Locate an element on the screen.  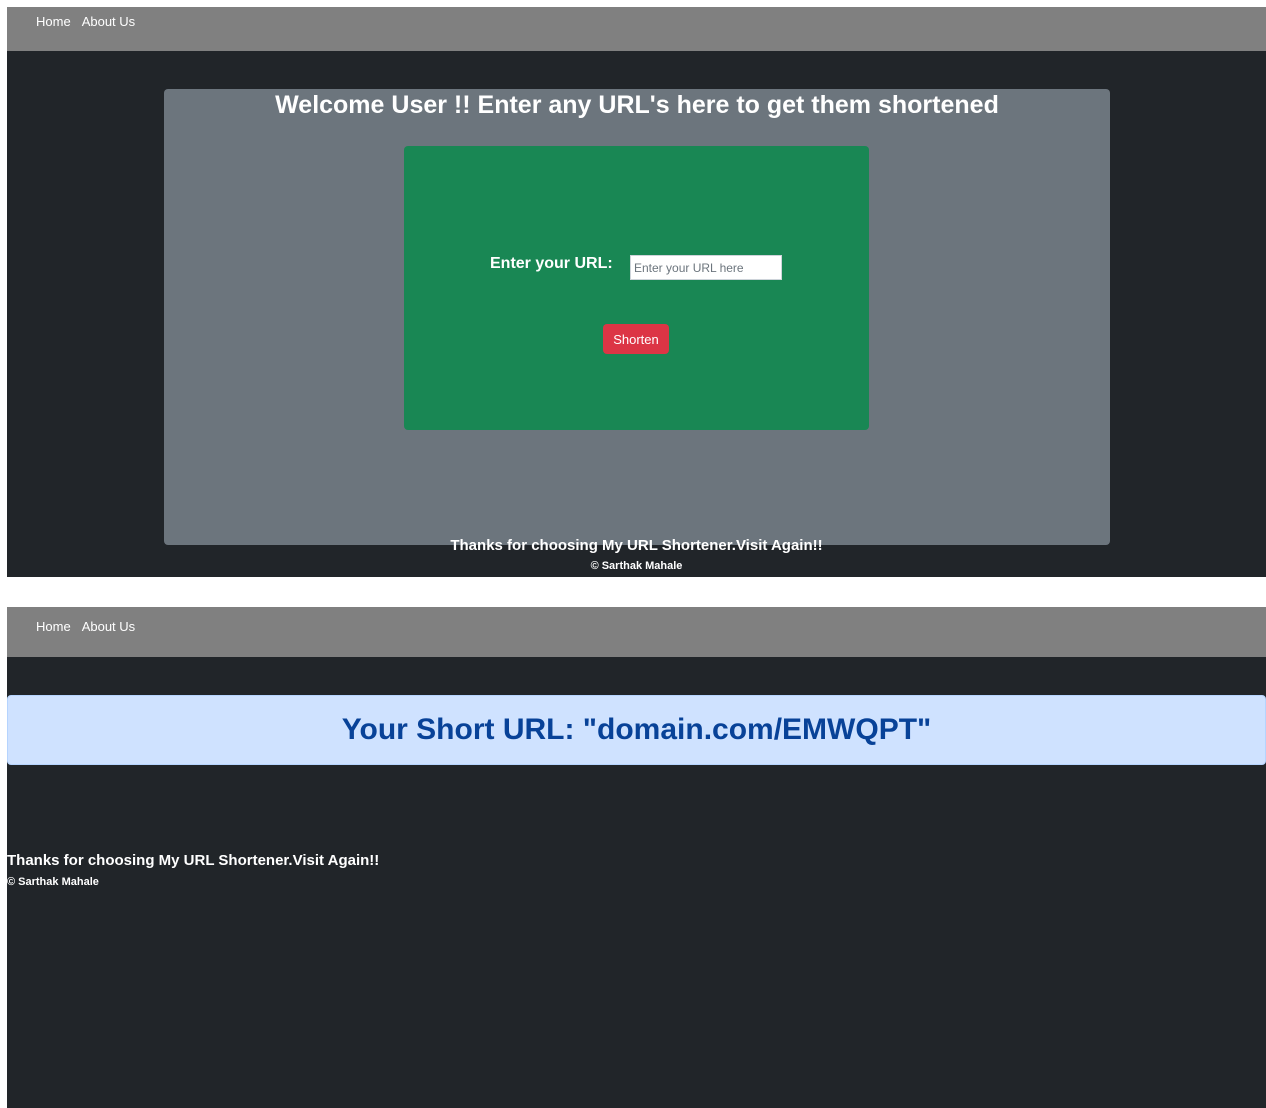
short-url-alert: Your Short URL: "domain.com/EMWQPT" is located at coordinates (636, 730).